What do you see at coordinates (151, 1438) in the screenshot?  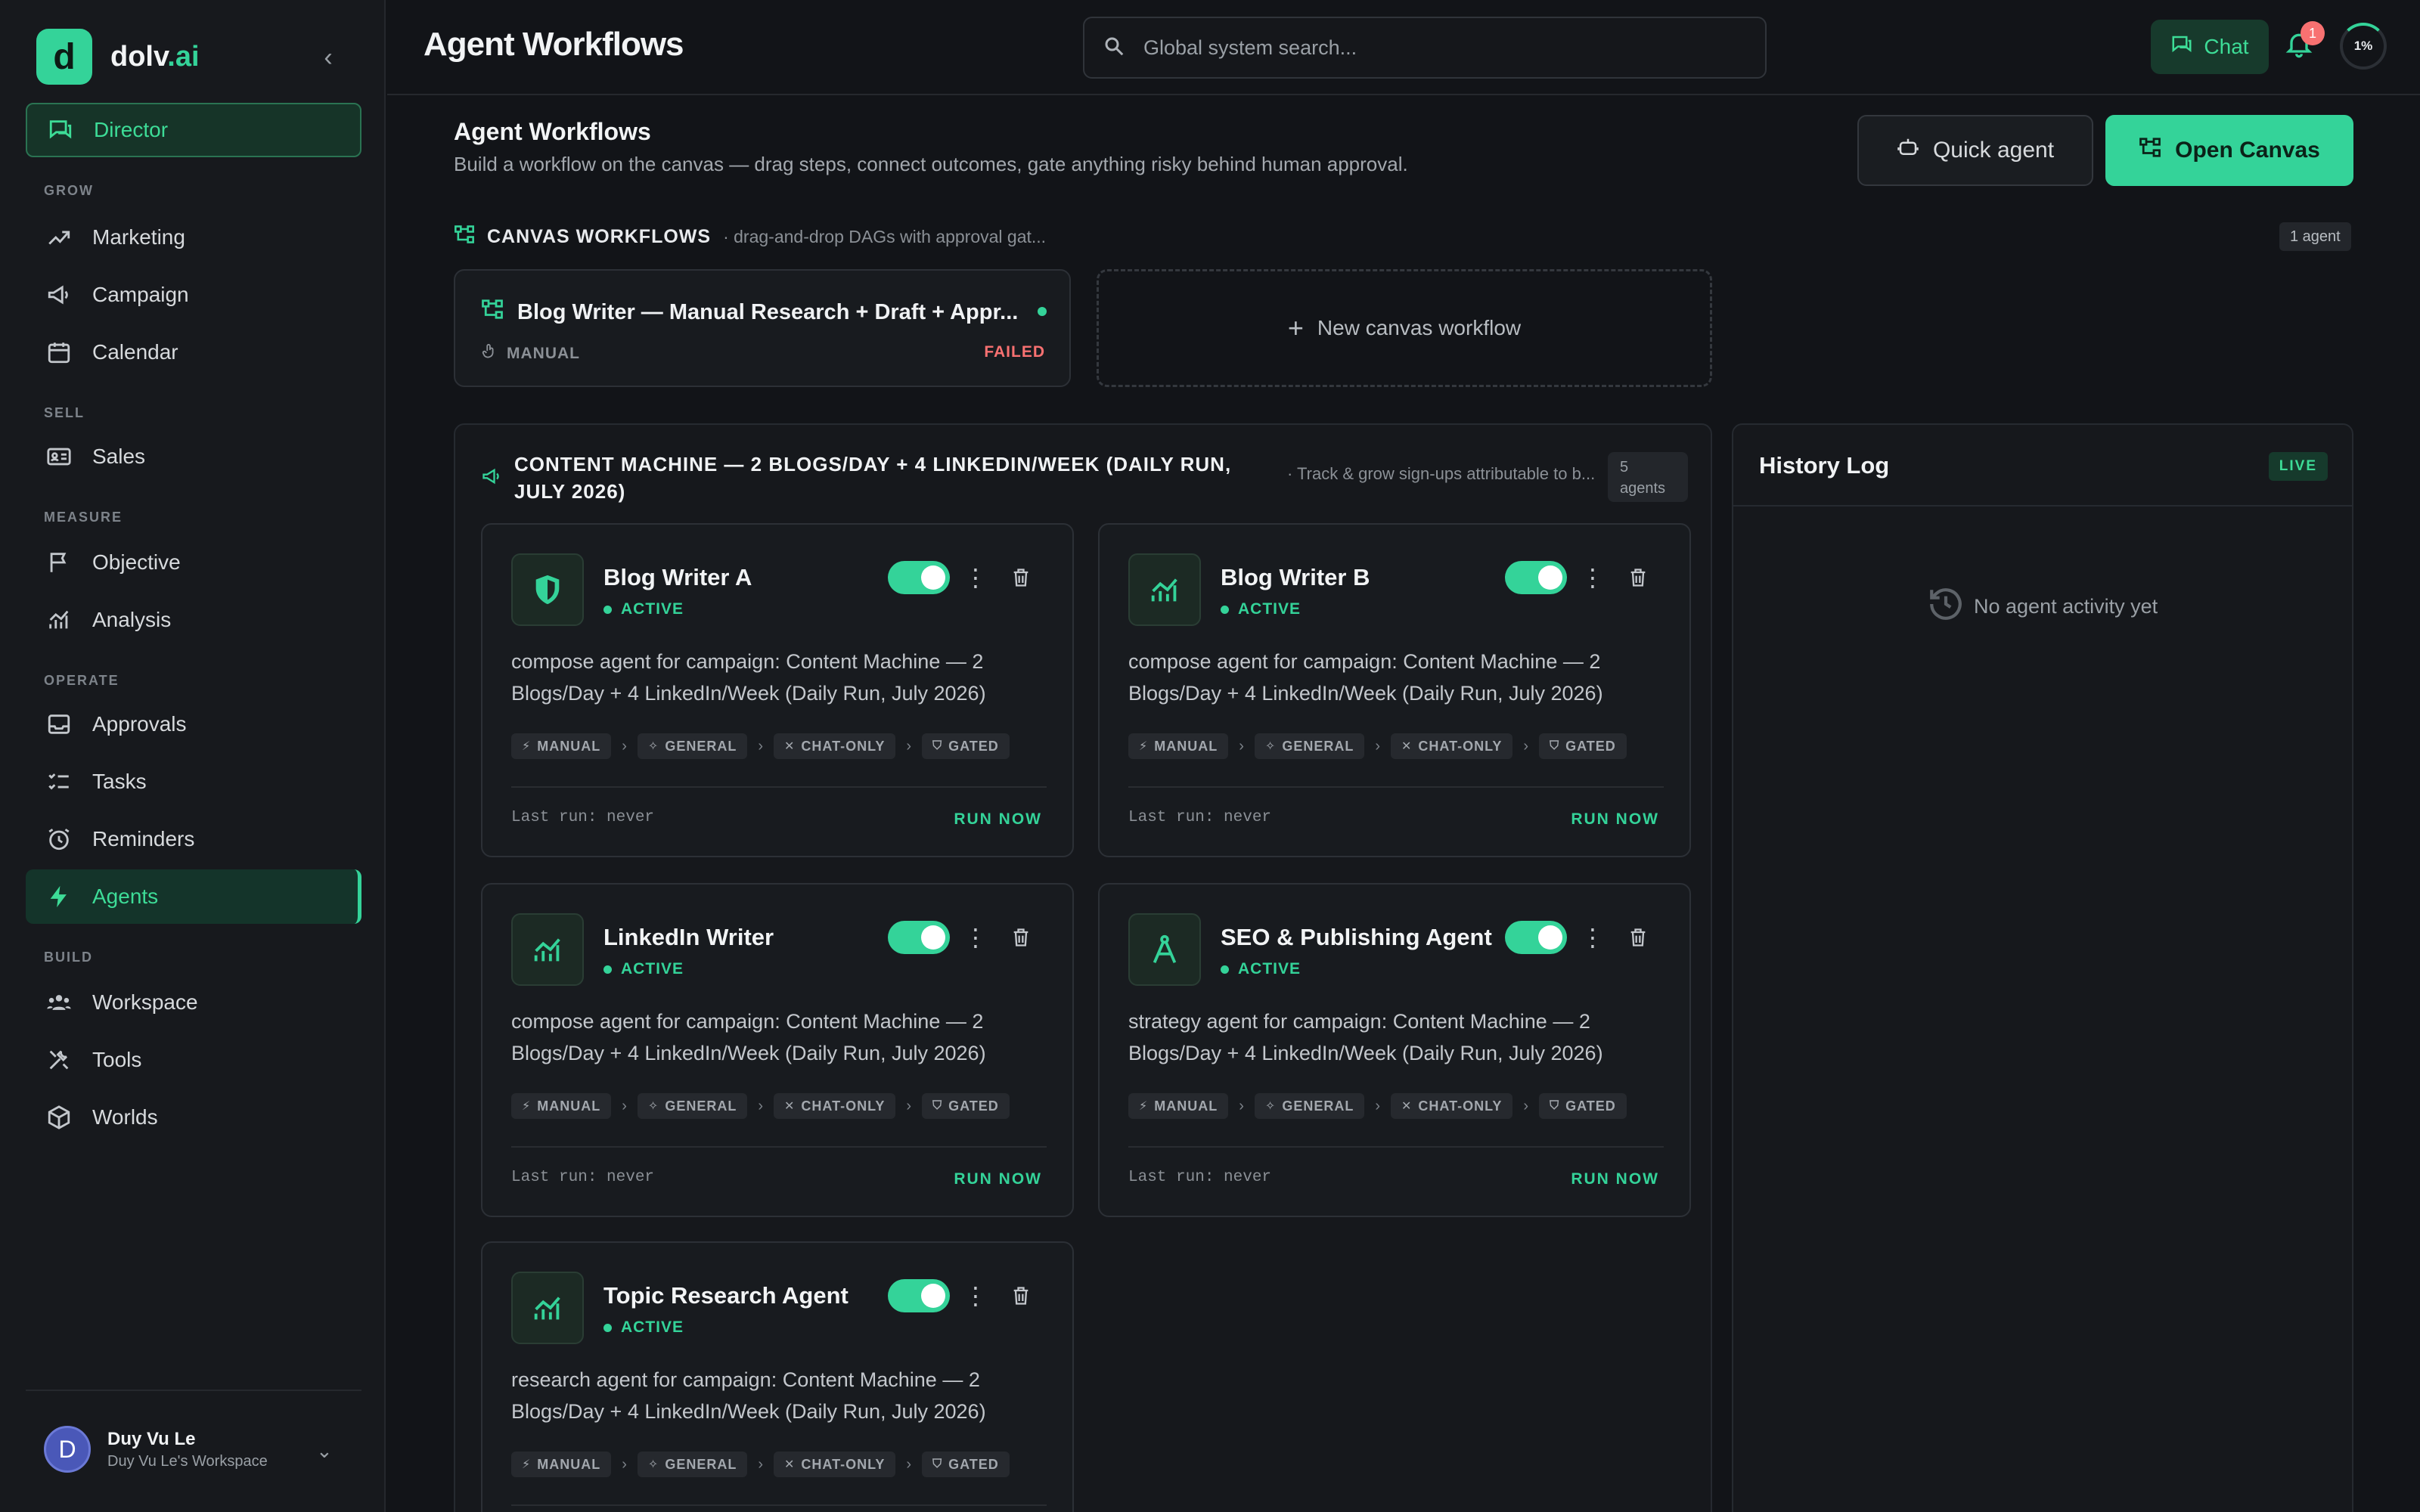 I see `user-name: Duy Vu Le` at bounding box center [151, 1438].